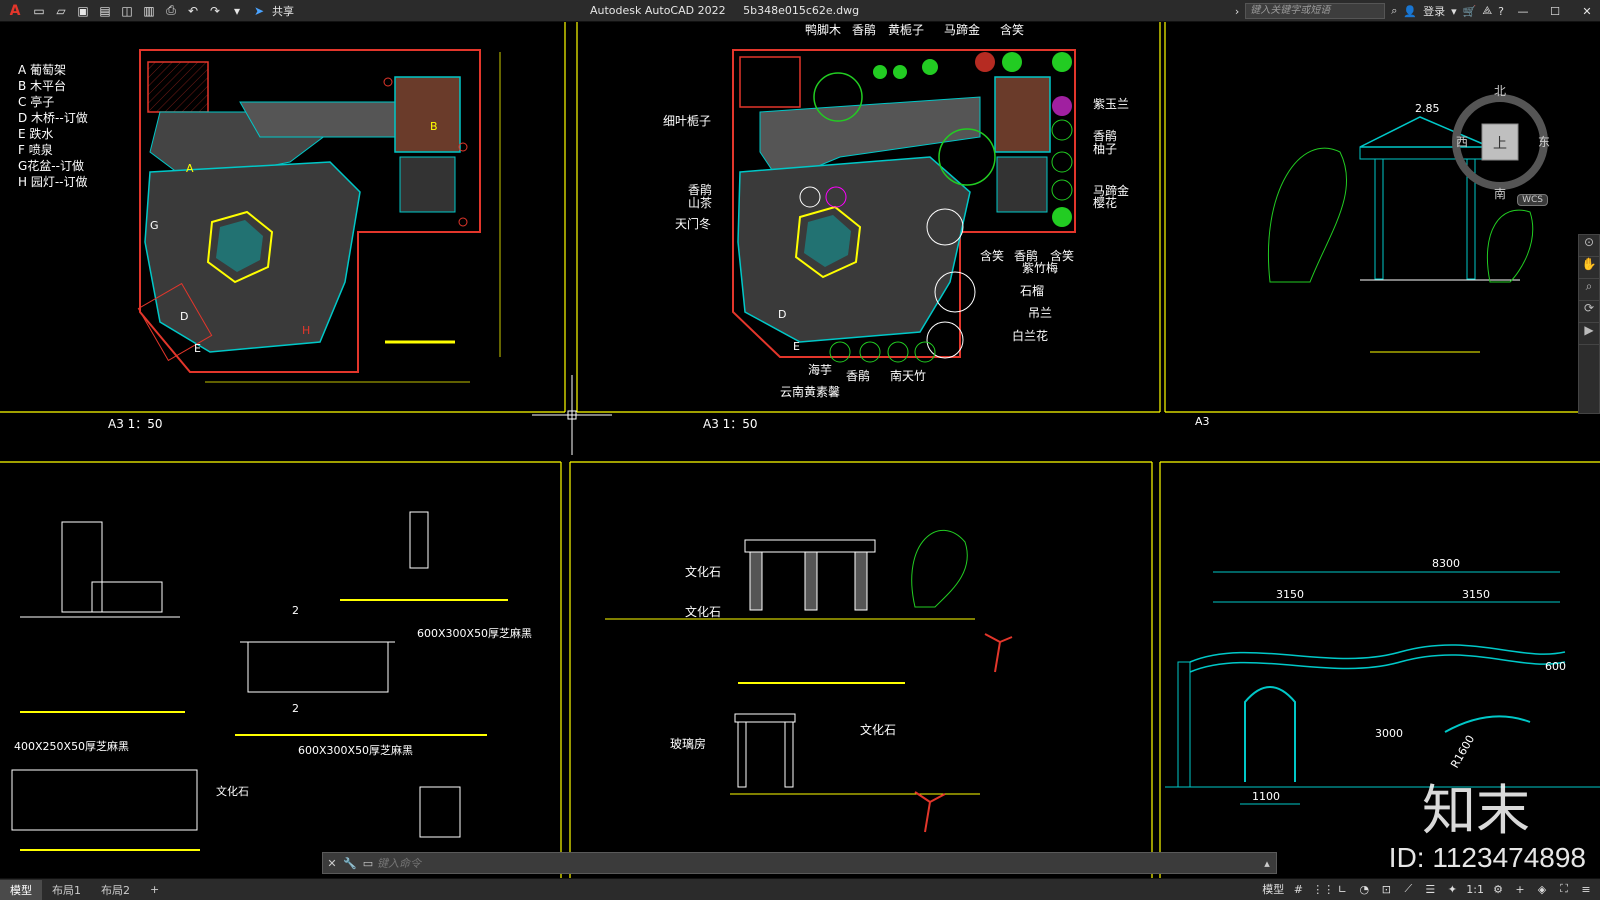 This screenshot has height=900, width=1600. What do you see at coordinates (1470, 11) in the screenshot?
I see `cart-icon: 🛒` at bounding box center [1470, 11].